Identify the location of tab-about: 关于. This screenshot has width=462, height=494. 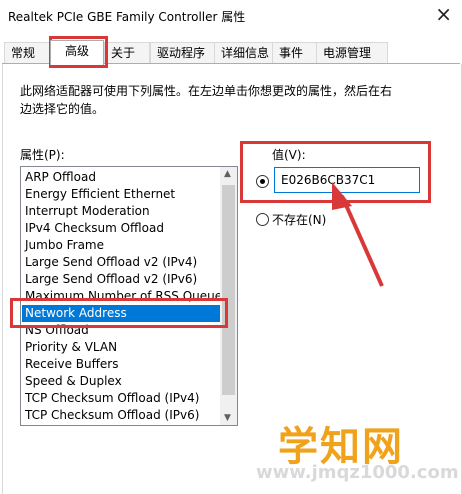
(127, 52).